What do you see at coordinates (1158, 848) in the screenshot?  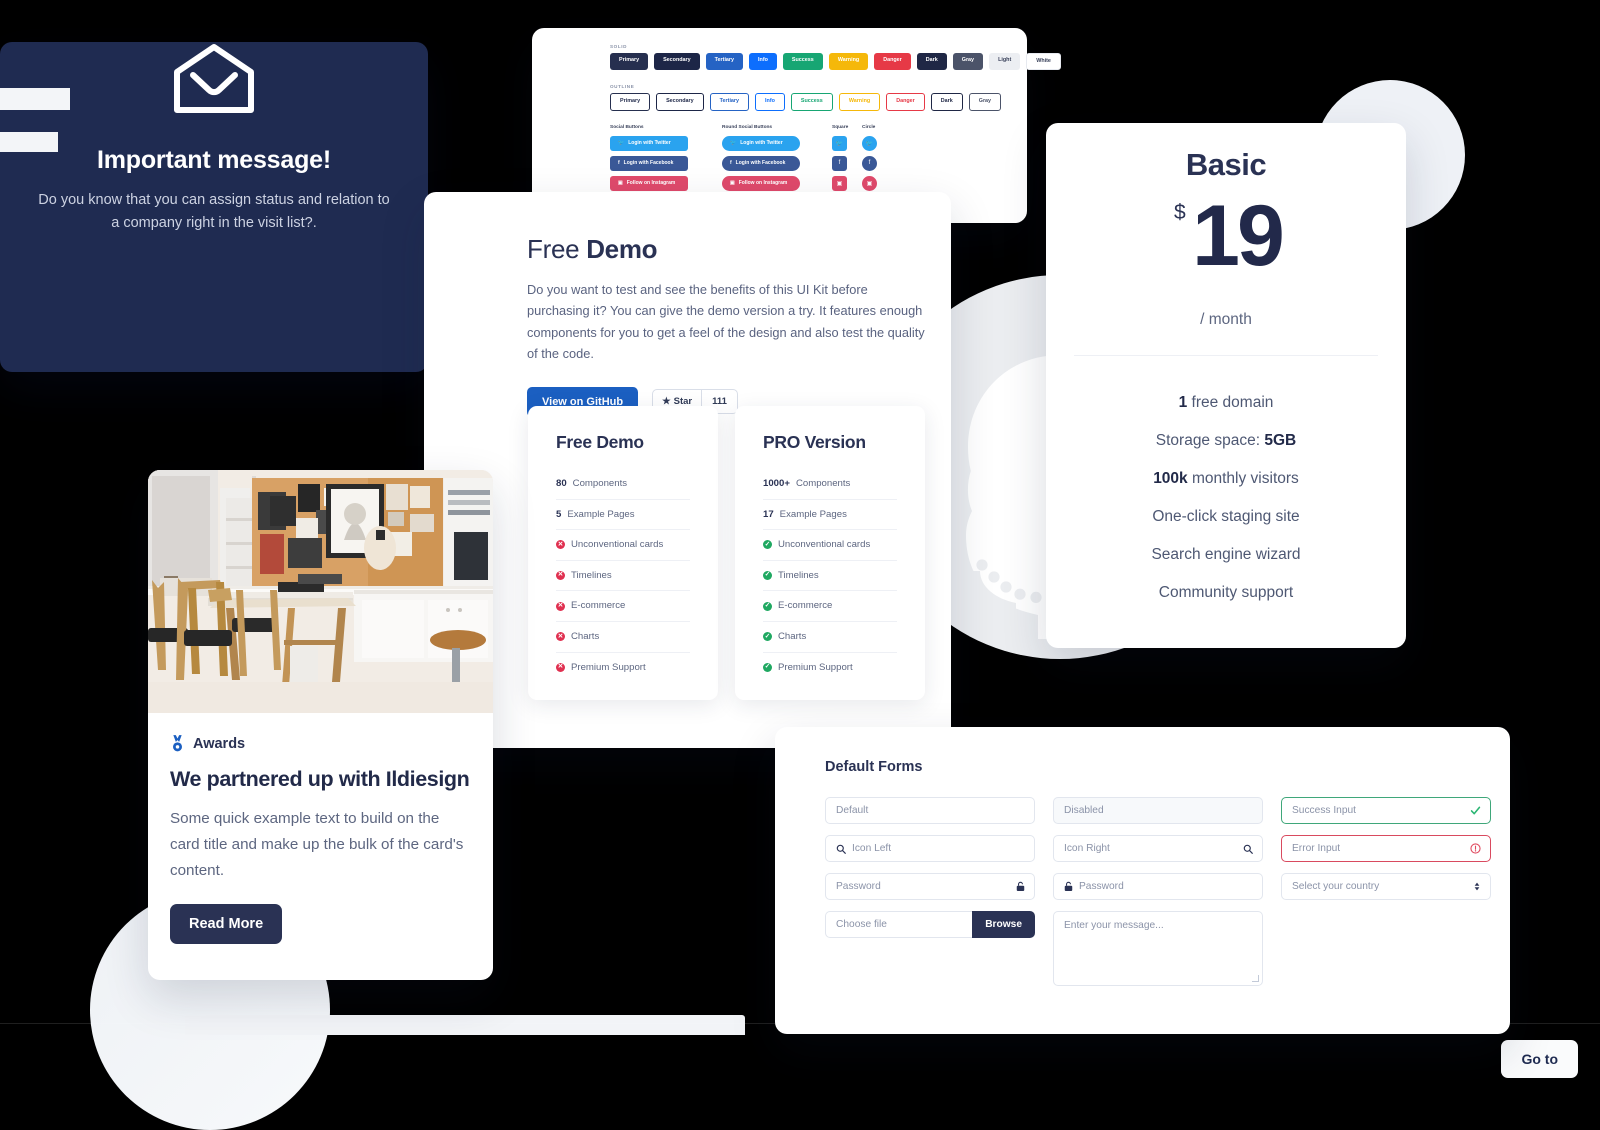 I see `icon-right-input: Icon Right` at bounding box center [1158, 848].